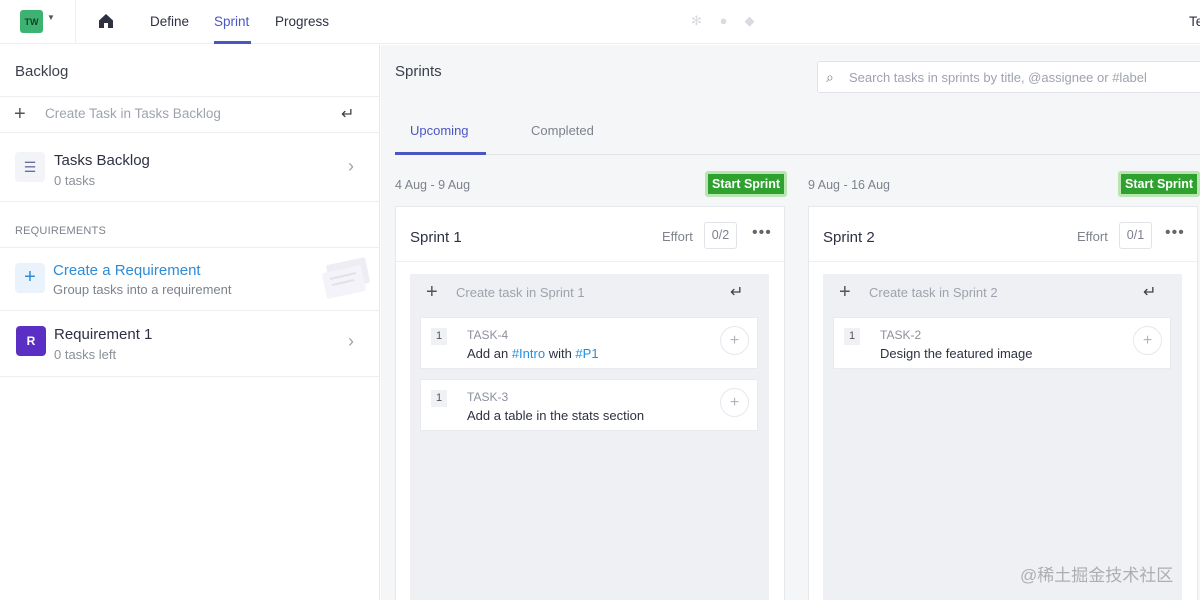 Image resolution: width=1200 pixels, height=600 pixels. I want to click on top-bar: TW ▼ Define Sprint Progress ✻ ● ◆ Te, so click(600, 22).